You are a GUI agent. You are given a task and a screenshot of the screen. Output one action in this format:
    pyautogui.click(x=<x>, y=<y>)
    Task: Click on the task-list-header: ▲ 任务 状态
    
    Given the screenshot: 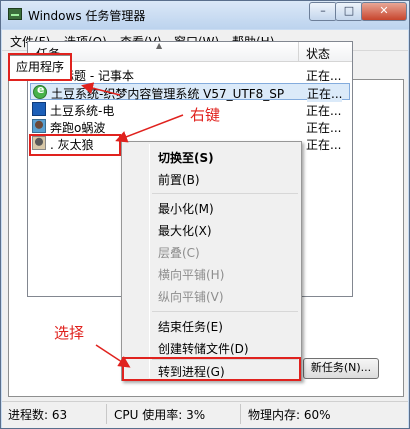 What is the action you would take?
    pyautogui.click(x=190, y=52)
    